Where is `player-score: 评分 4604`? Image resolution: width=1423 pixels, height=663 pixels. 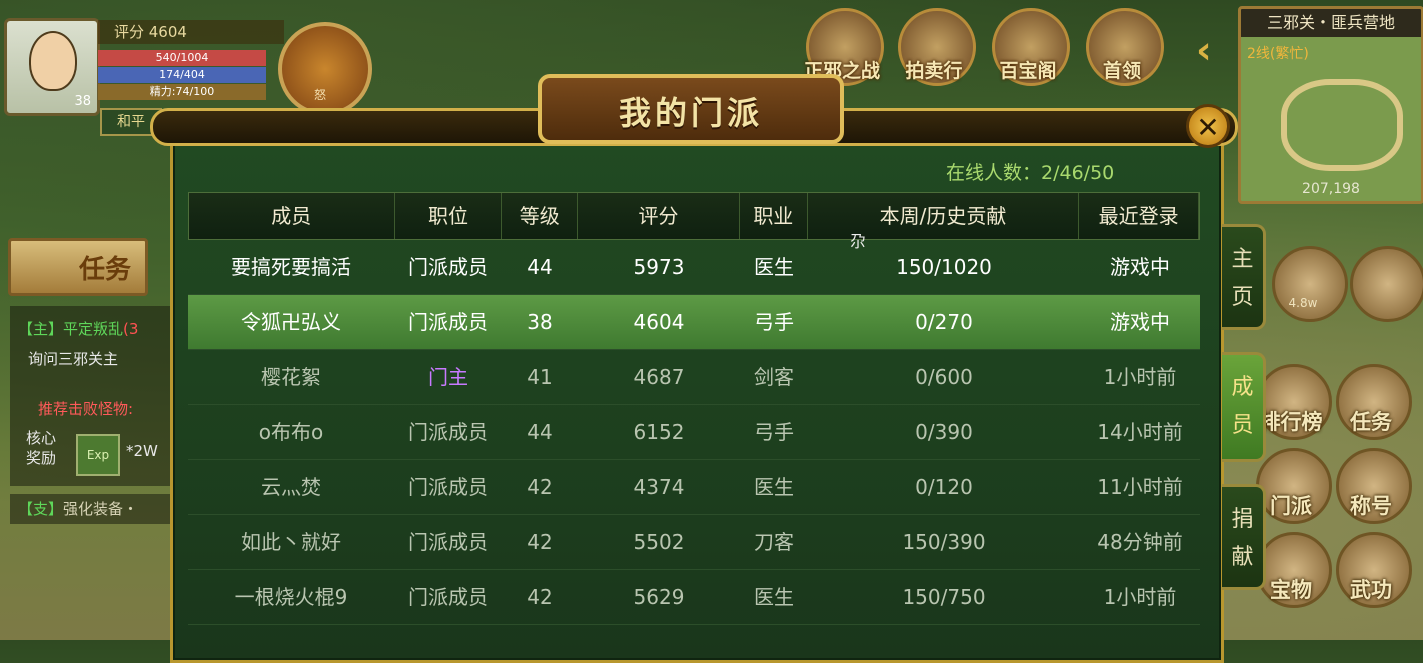 player-score: 评分 4604 is located at coordinates (191, 32).